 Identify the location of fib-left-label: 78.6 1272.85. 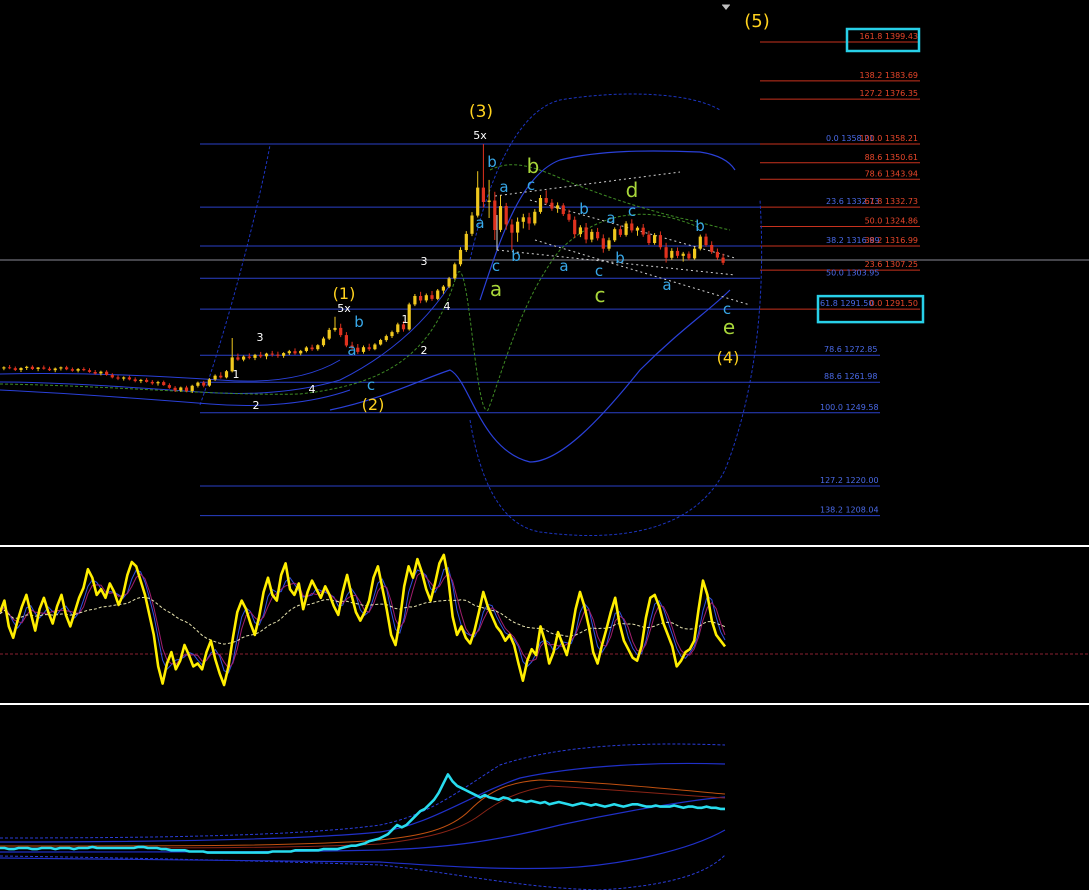
(850, 349).